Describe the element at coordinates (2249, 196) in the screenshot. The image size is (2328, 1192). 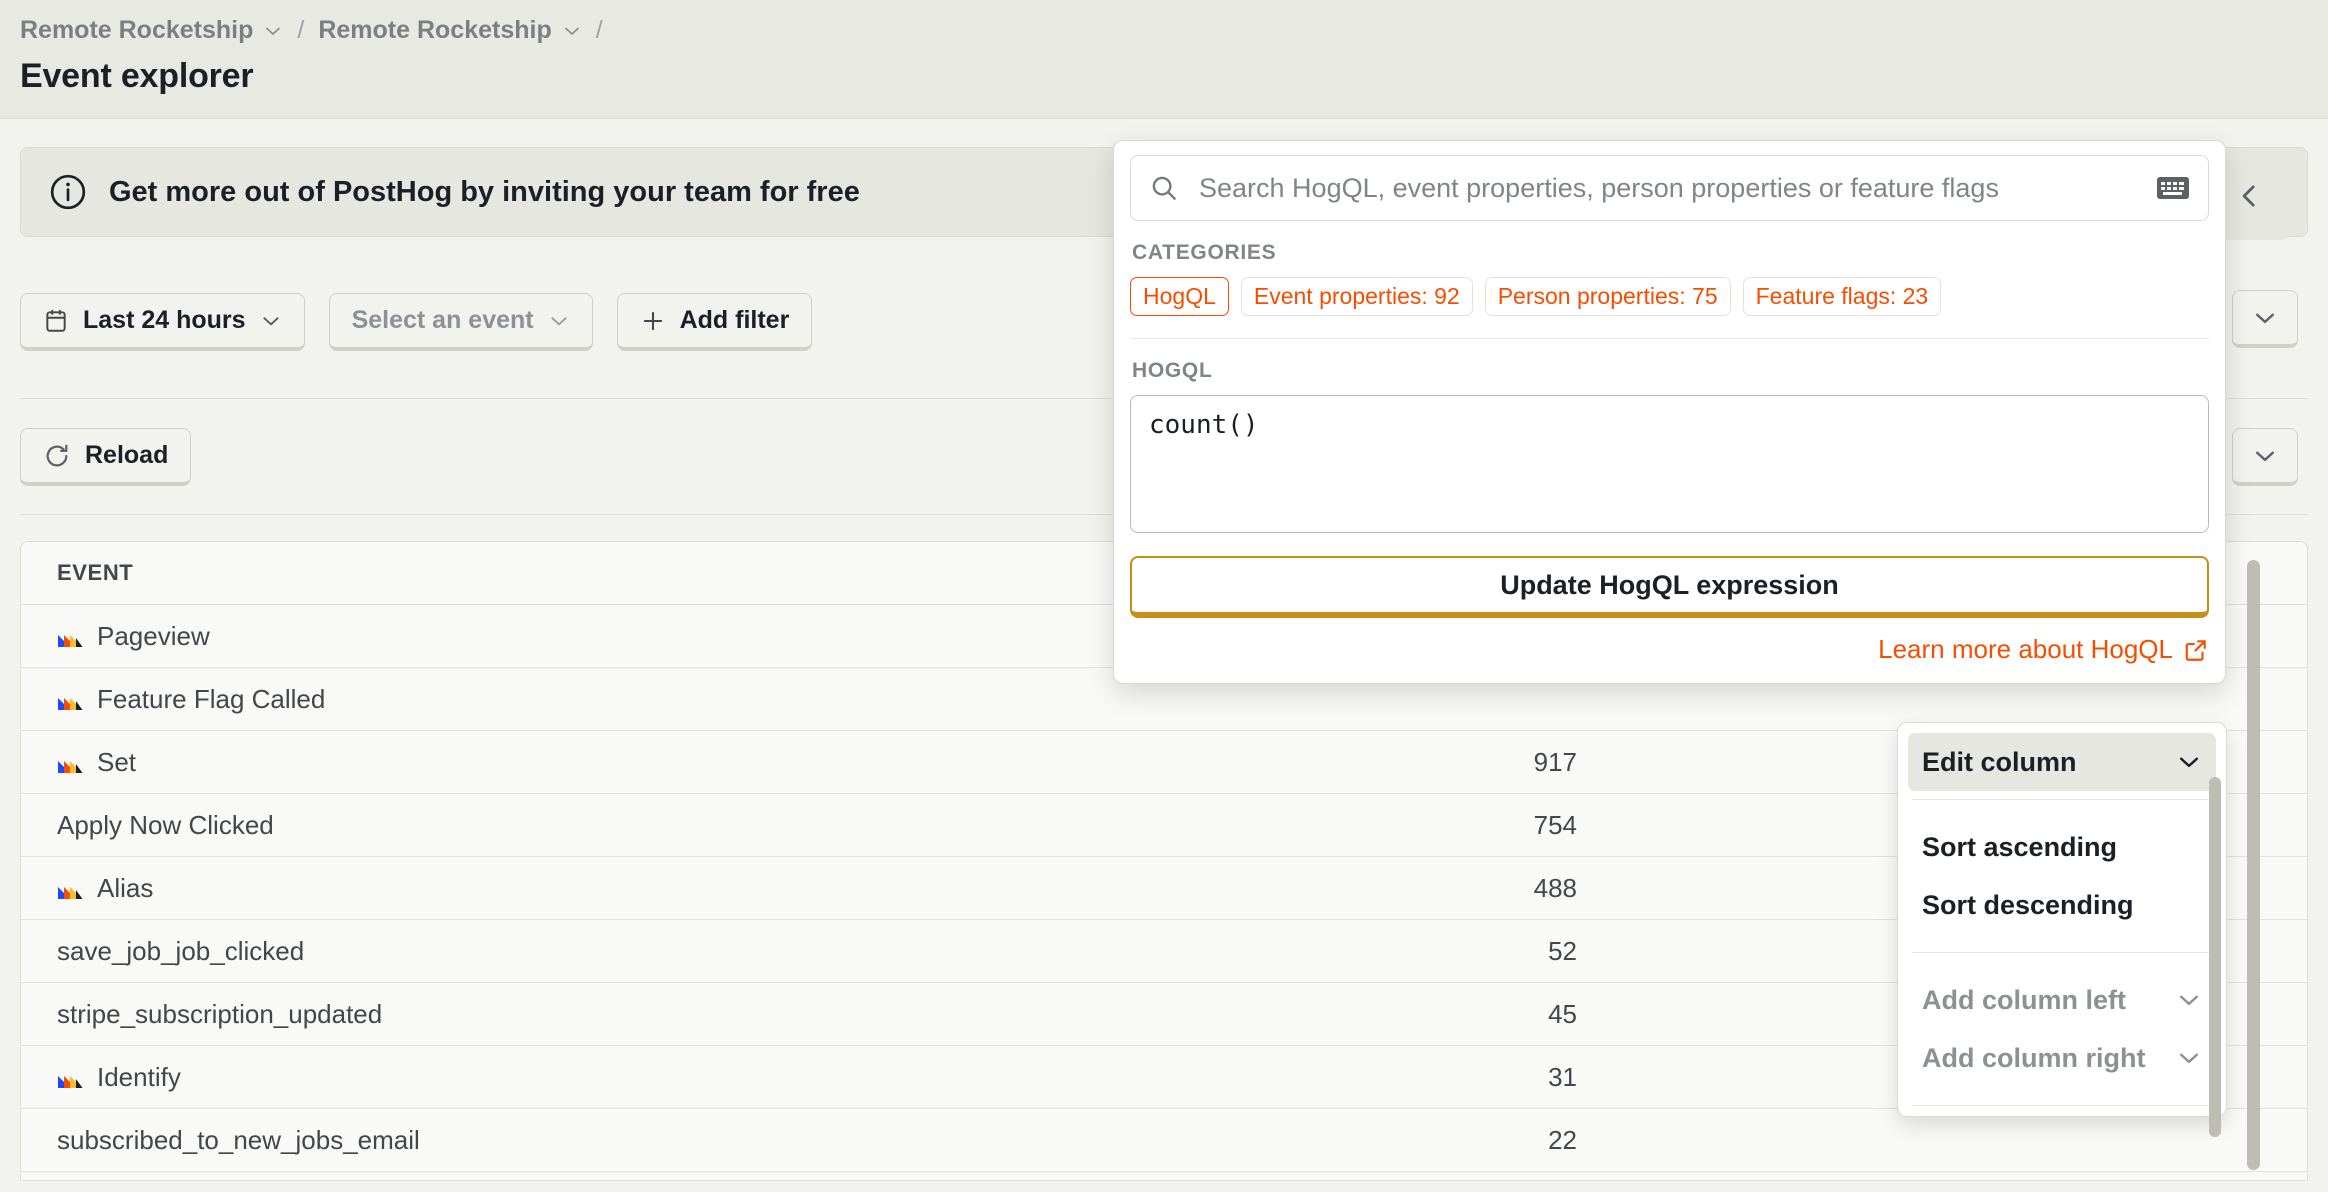
I see `chevron-left-icon` at that location.